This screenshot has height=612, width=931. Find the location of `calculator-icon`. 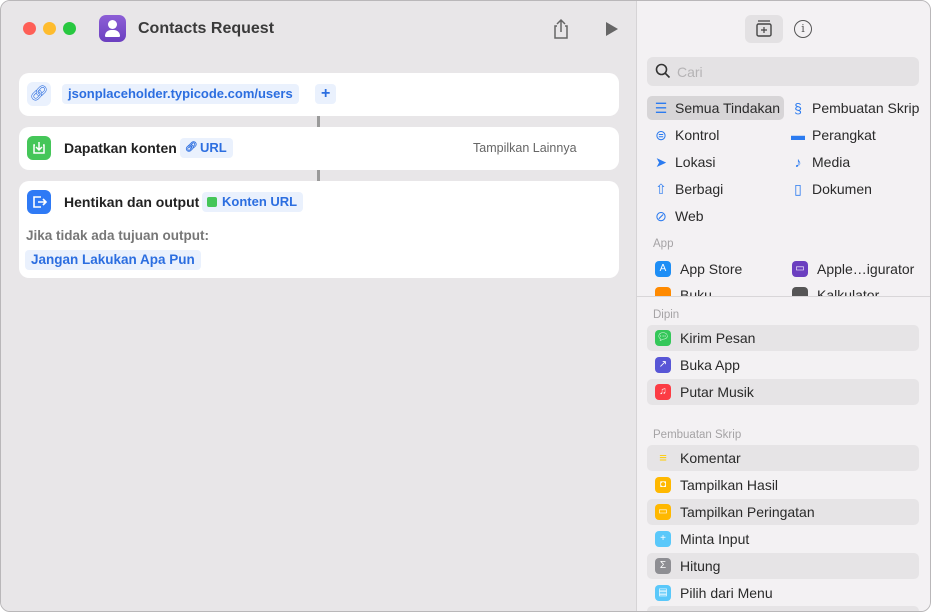

calculator-icon is located at coordinates (800, 291).